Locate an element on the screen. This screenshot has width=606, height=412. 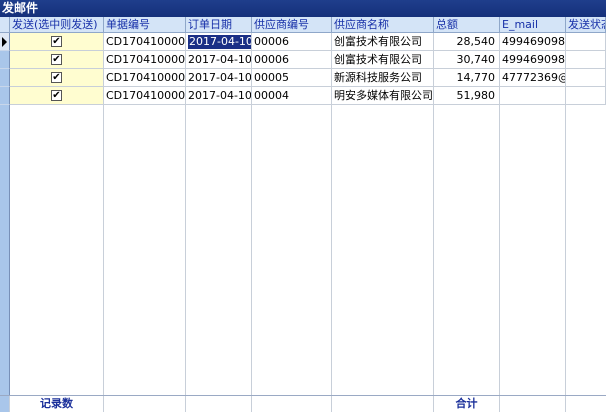
total-cell: 30,740 is located at coordinates (467, 60).